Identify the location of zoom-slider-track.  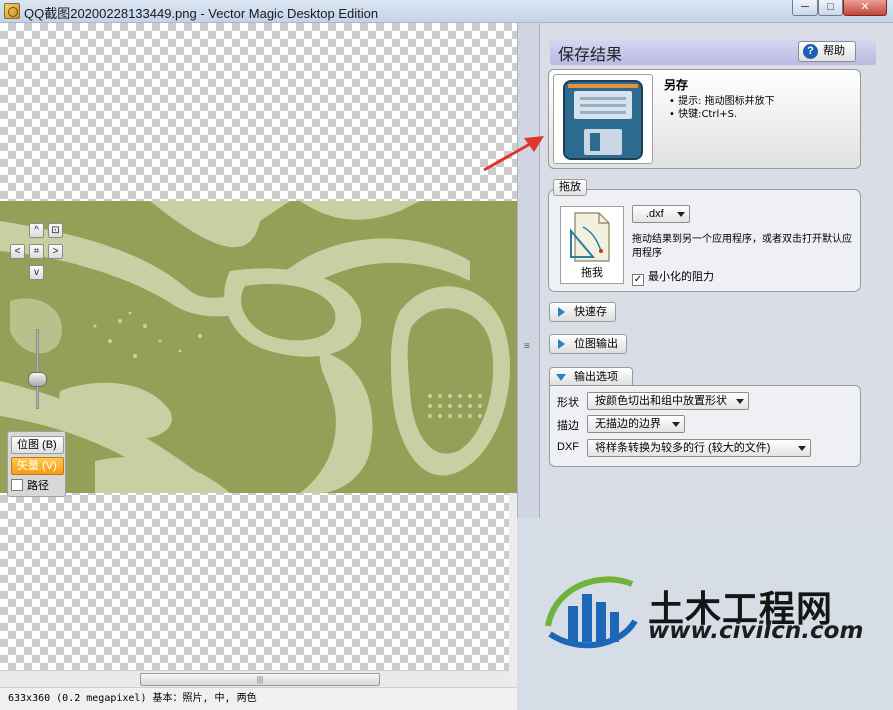
(37, 369).